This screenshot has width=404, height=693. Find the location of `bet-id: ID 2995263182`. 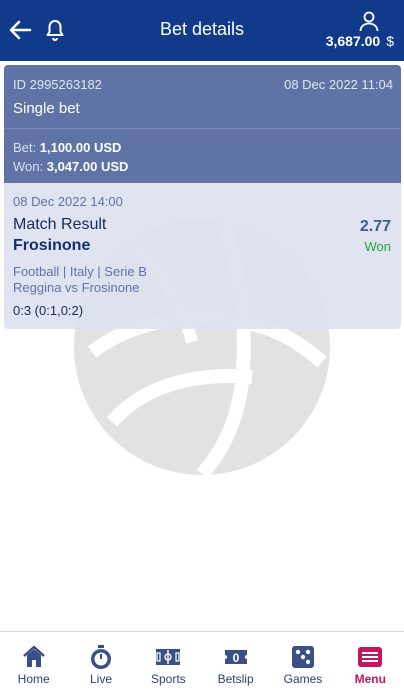

bet-id: ID 2995263182 is located at coordinates (57, 84).